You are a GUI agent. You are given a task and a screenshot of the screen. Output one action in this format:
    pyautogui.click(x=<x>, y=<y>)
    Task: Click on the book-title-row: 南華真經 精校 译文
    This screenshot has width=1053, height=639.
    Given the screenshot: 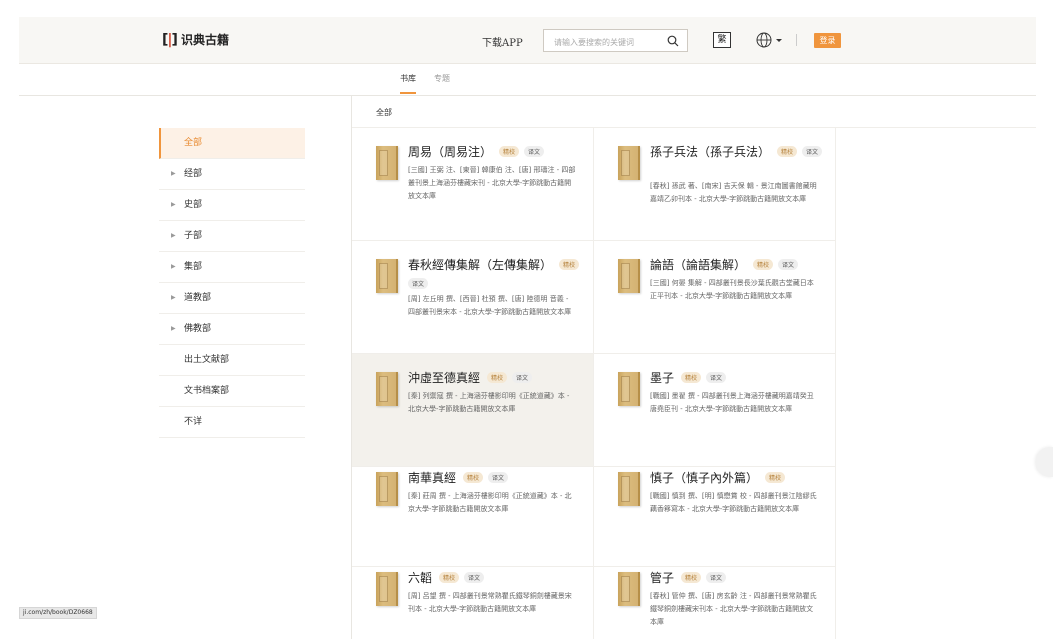 What is the action you would take?
    pyautogui.click(x=494, y=477)
    